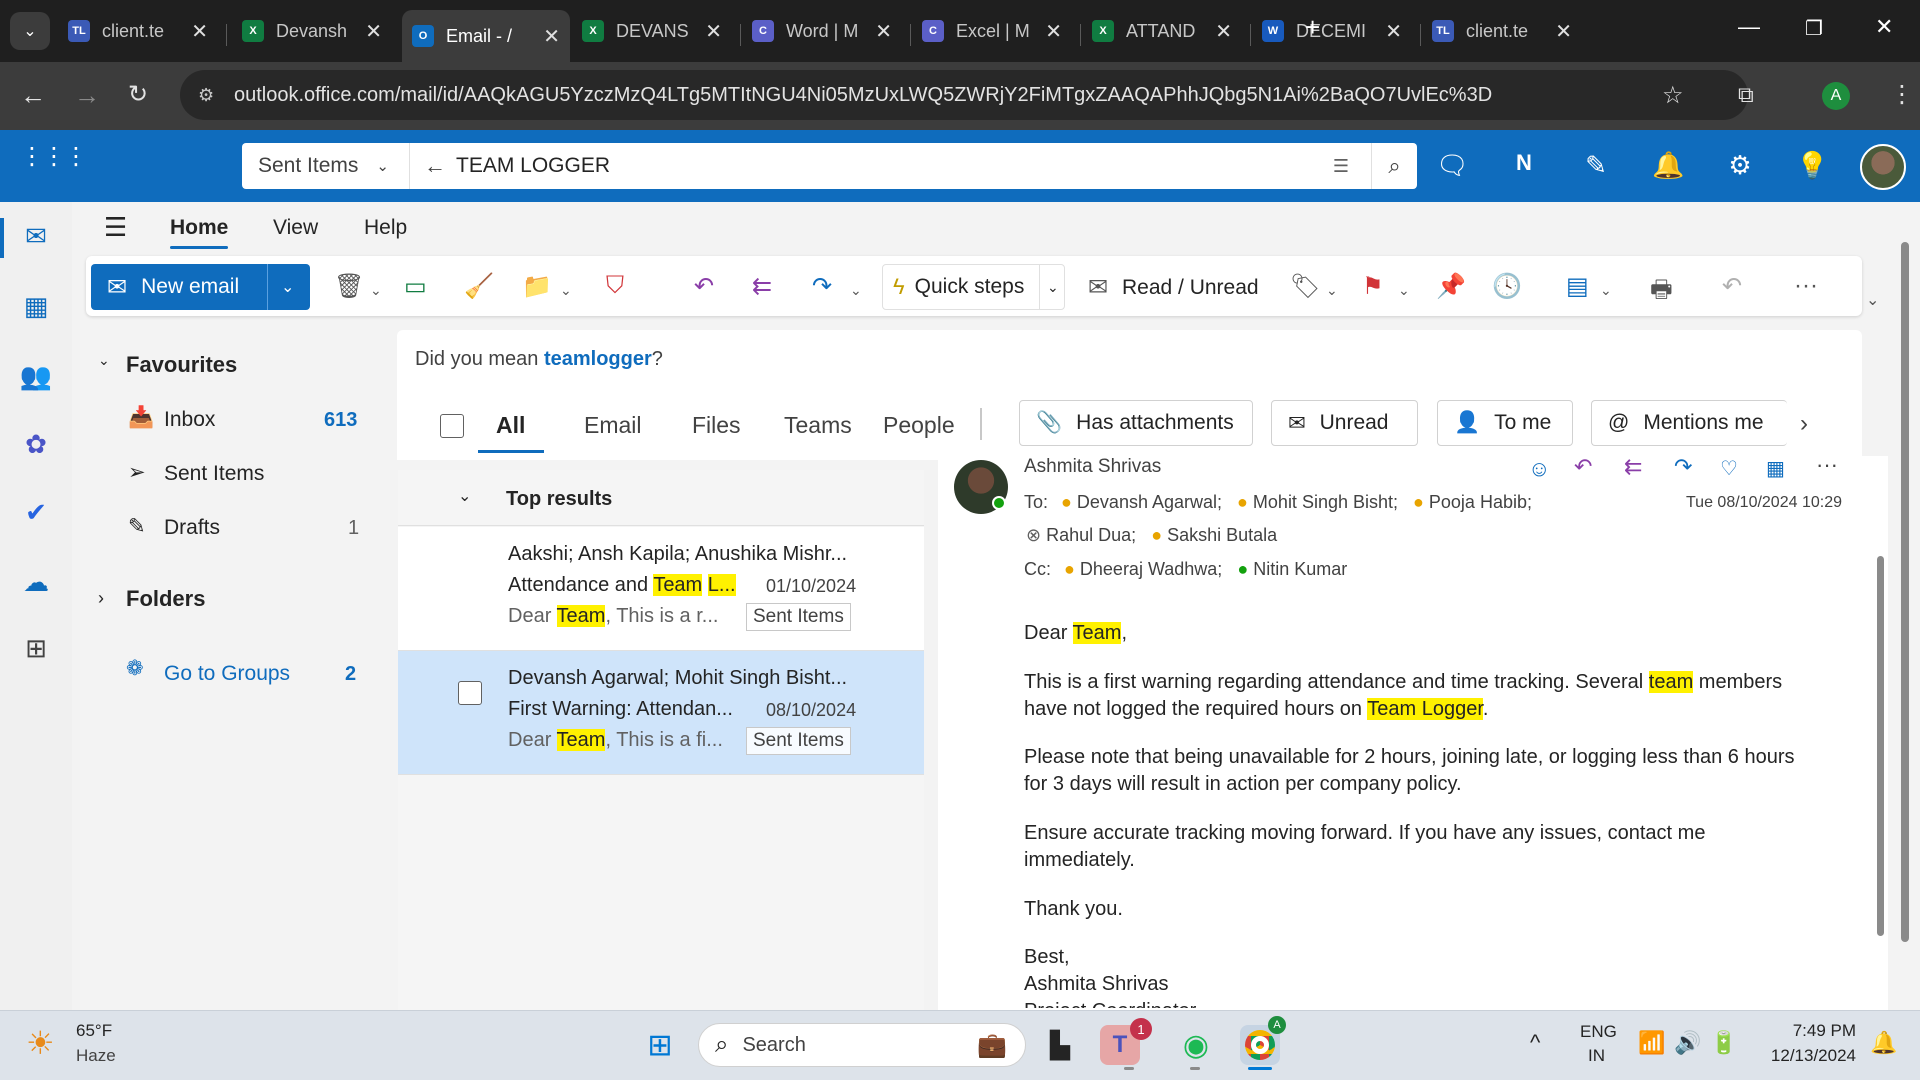  I want to click on recipient: Mohit Singh Bisht;, so click(1325, 502).